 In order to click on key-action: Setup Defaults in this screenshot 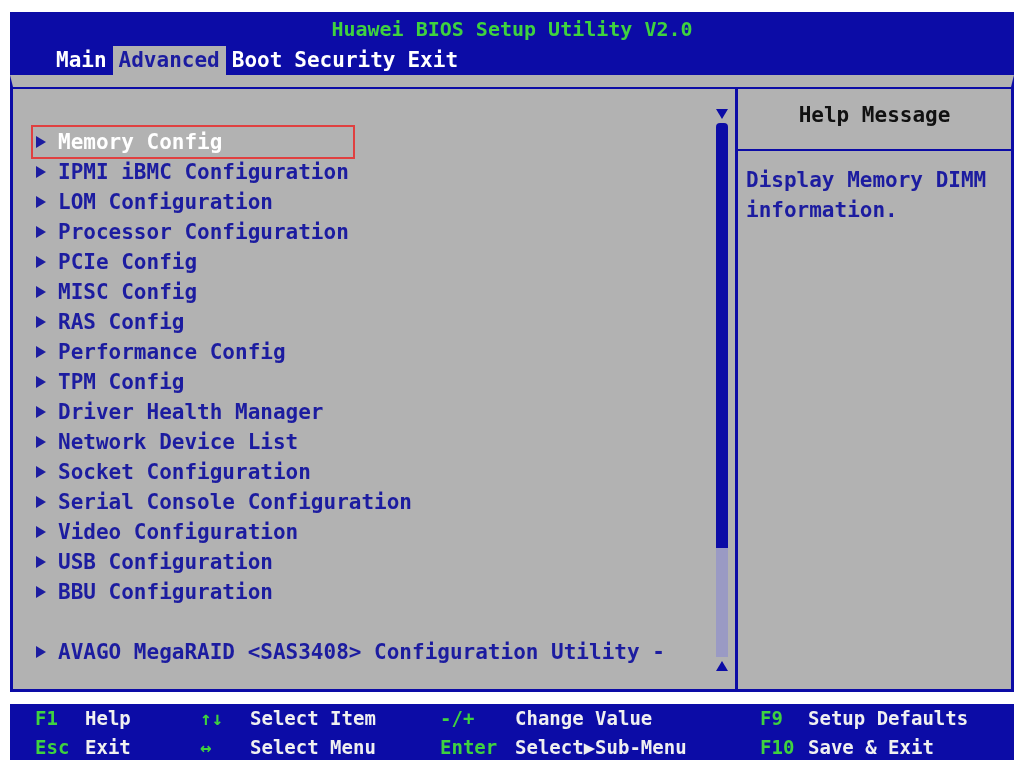, I will do `click(889, 718)`.